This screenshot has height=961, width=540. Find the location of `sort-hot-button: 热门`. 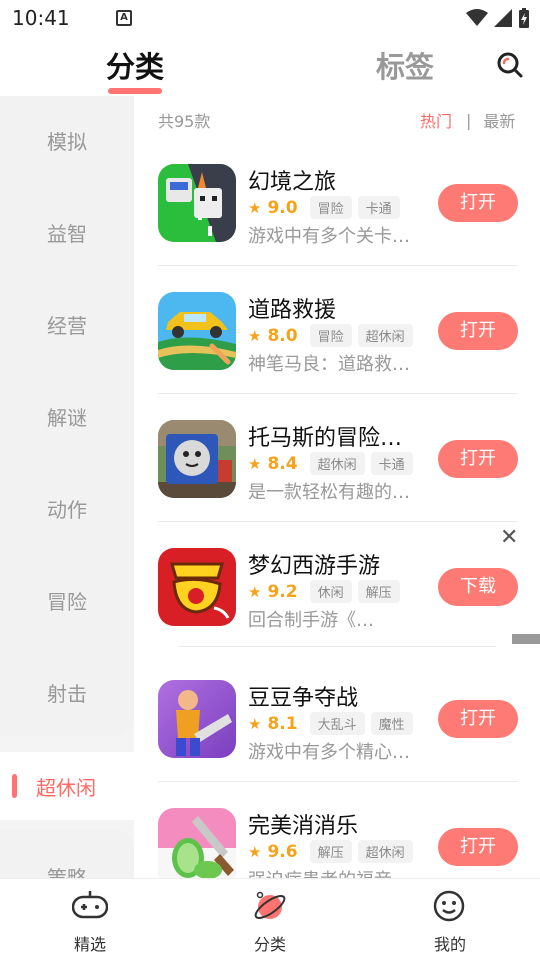

sort-hot-button: 热门 is located at coordinates (436, 120).